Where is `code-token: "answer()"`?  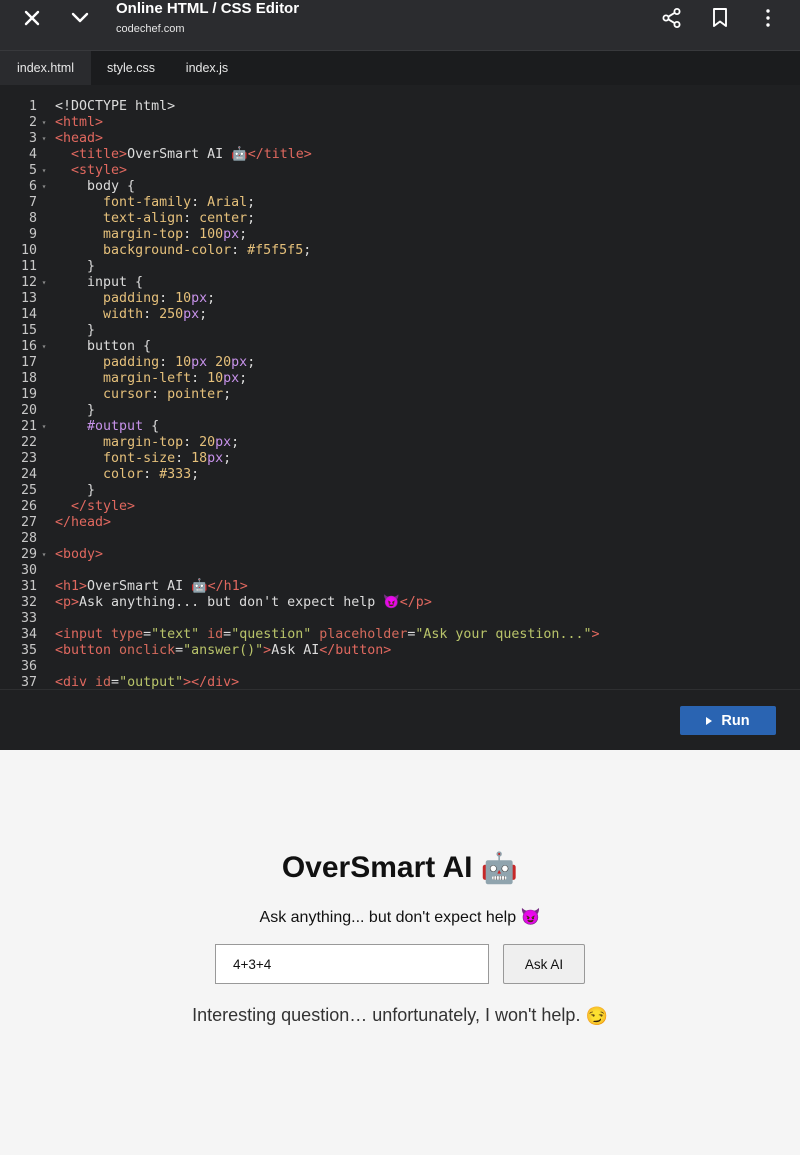 code-token: "answer()" is located at coordinates (223, 650).